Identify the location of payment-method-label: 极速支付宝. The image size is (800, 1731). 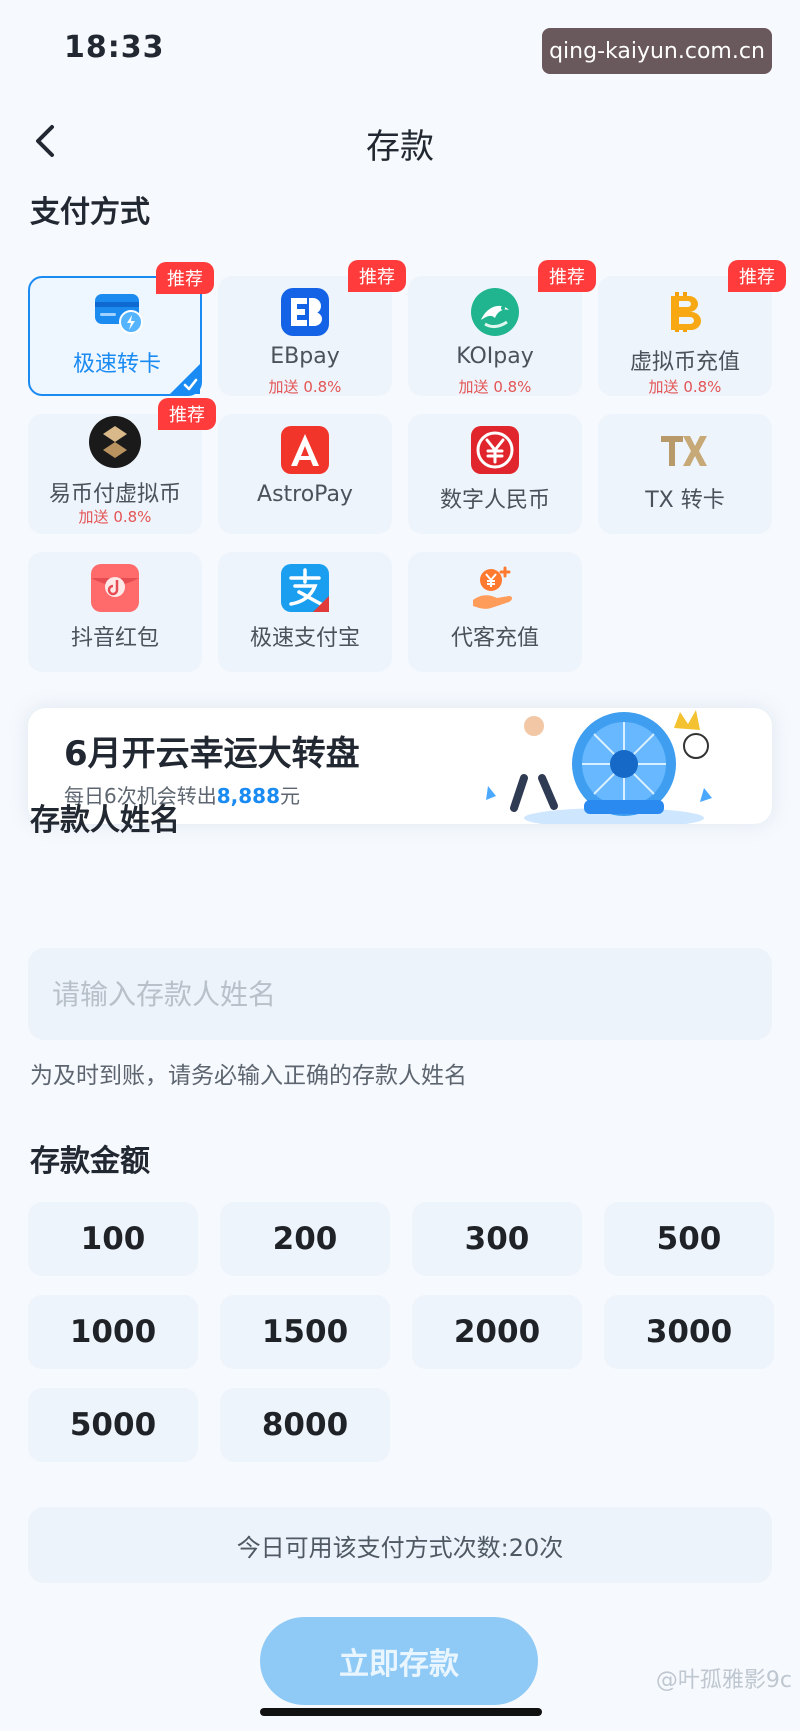
(304, 638).